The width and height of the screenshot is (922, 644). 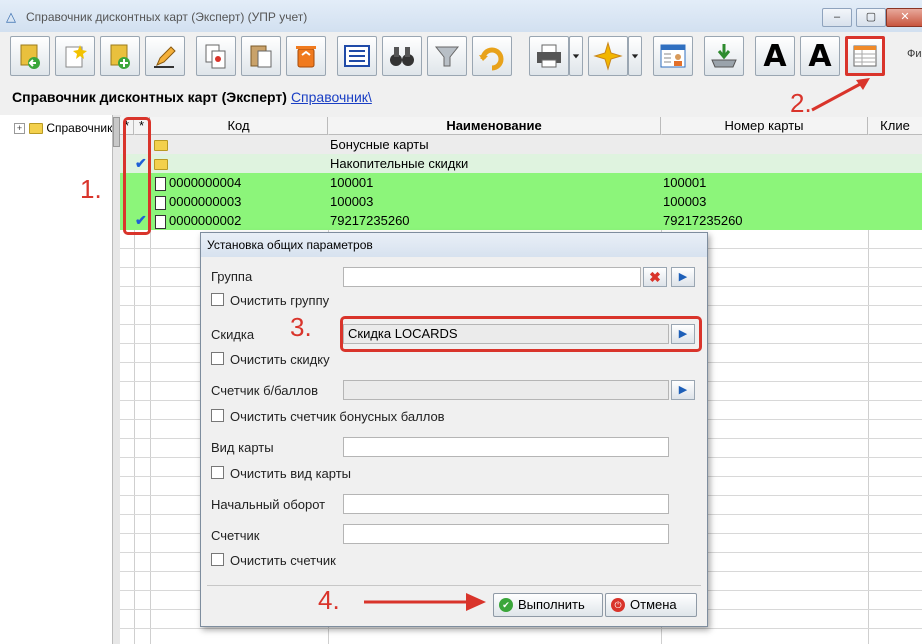 I want to click on header-card-number: Номер карты, so click(x=764, y=125).